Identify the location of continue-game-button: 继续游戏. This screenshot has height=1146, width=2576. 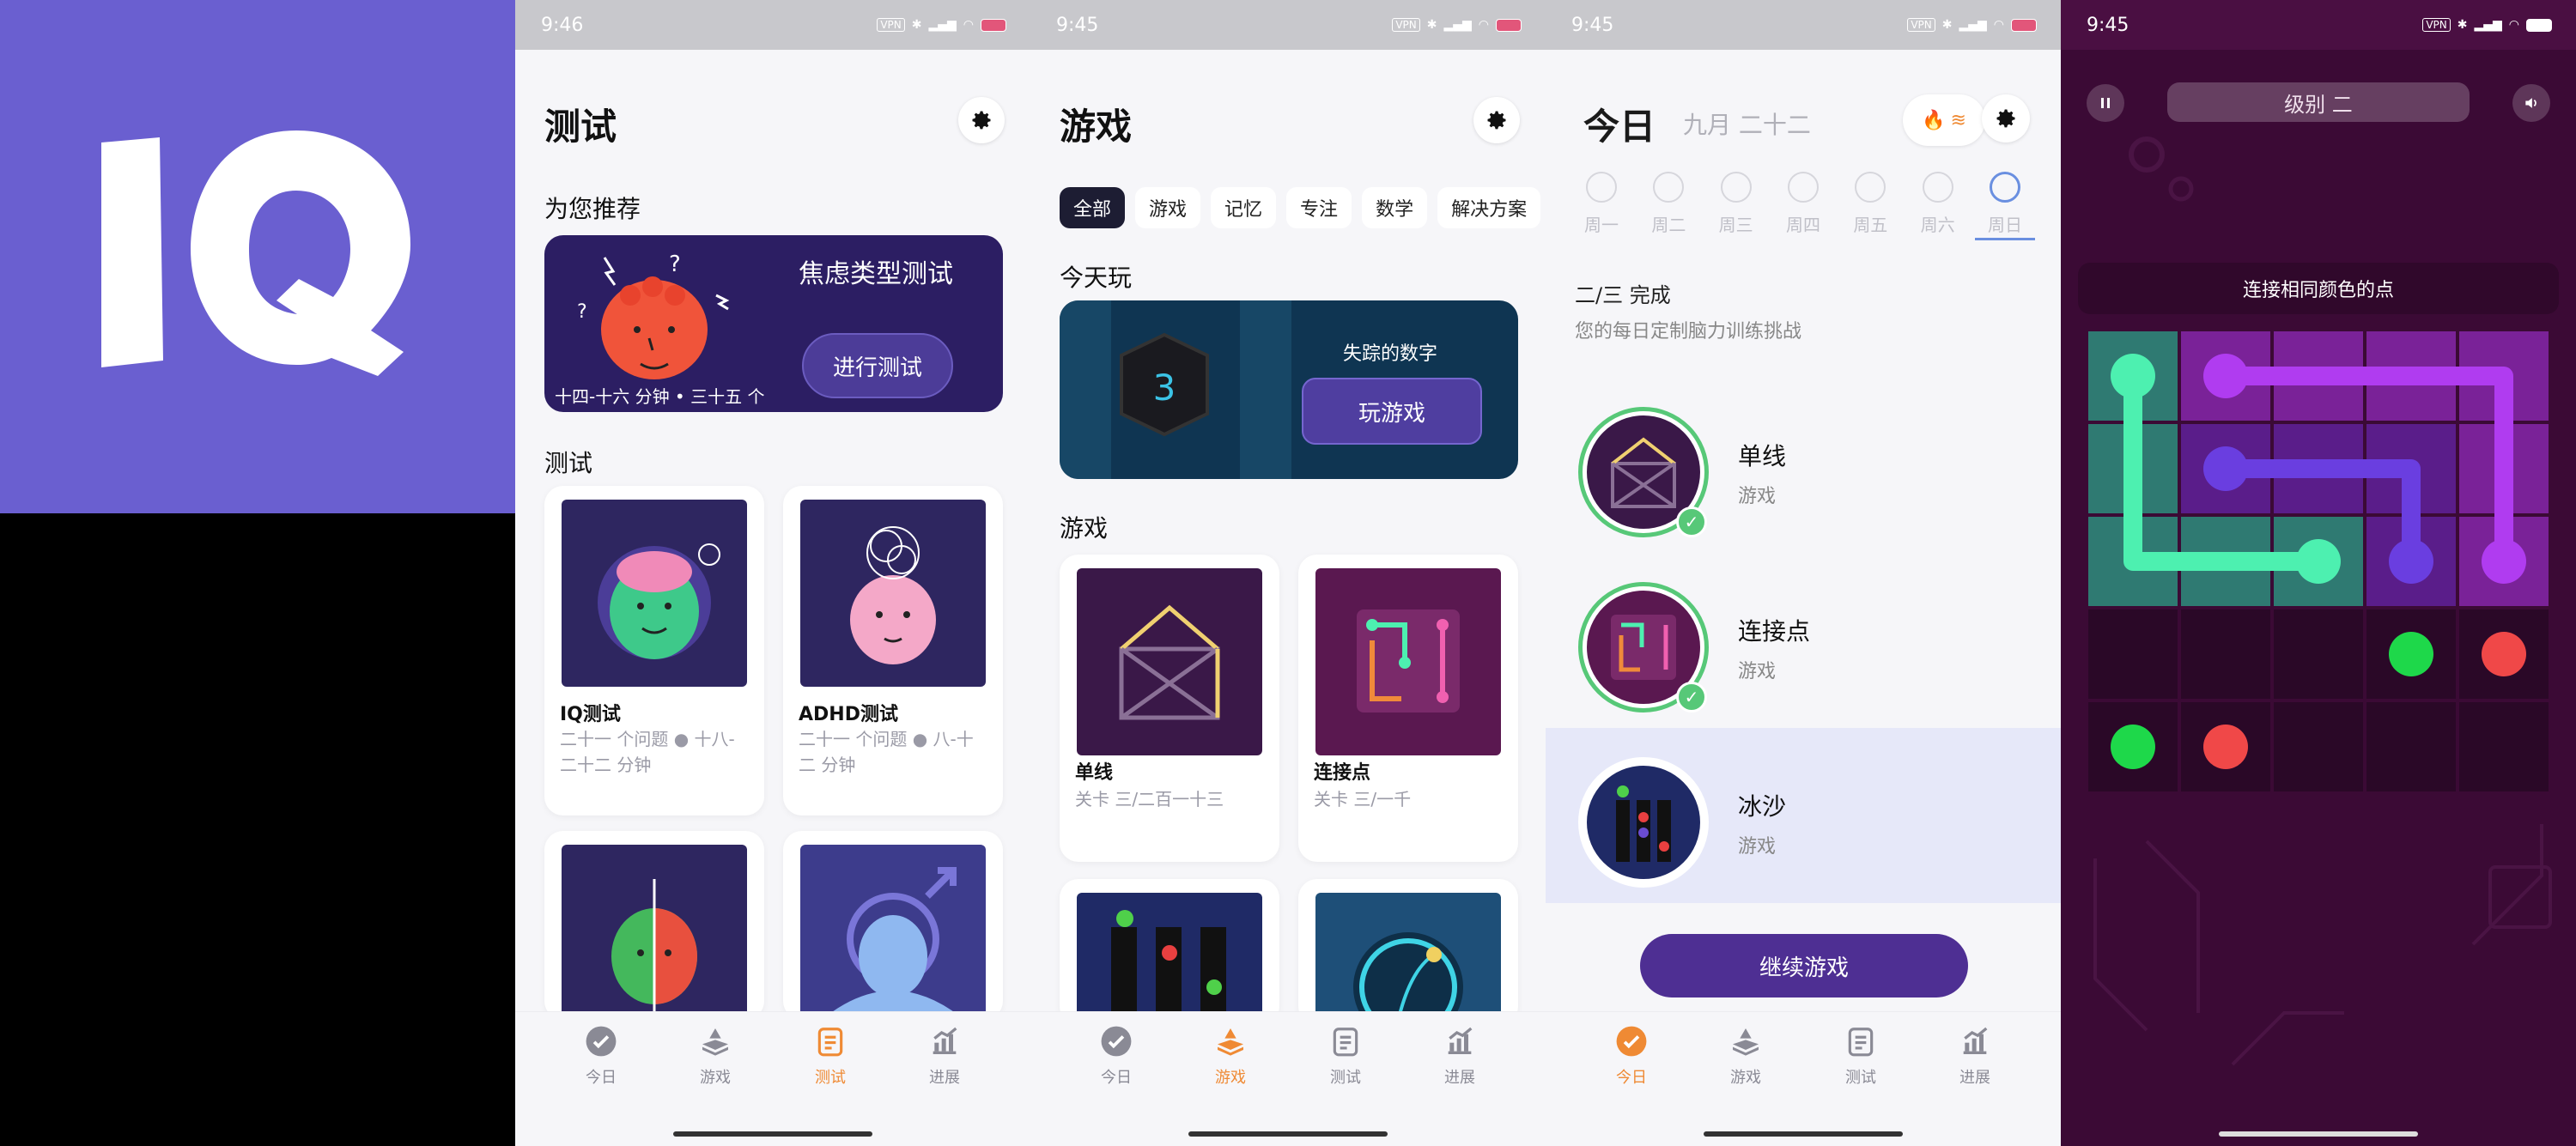
(1804, 966).